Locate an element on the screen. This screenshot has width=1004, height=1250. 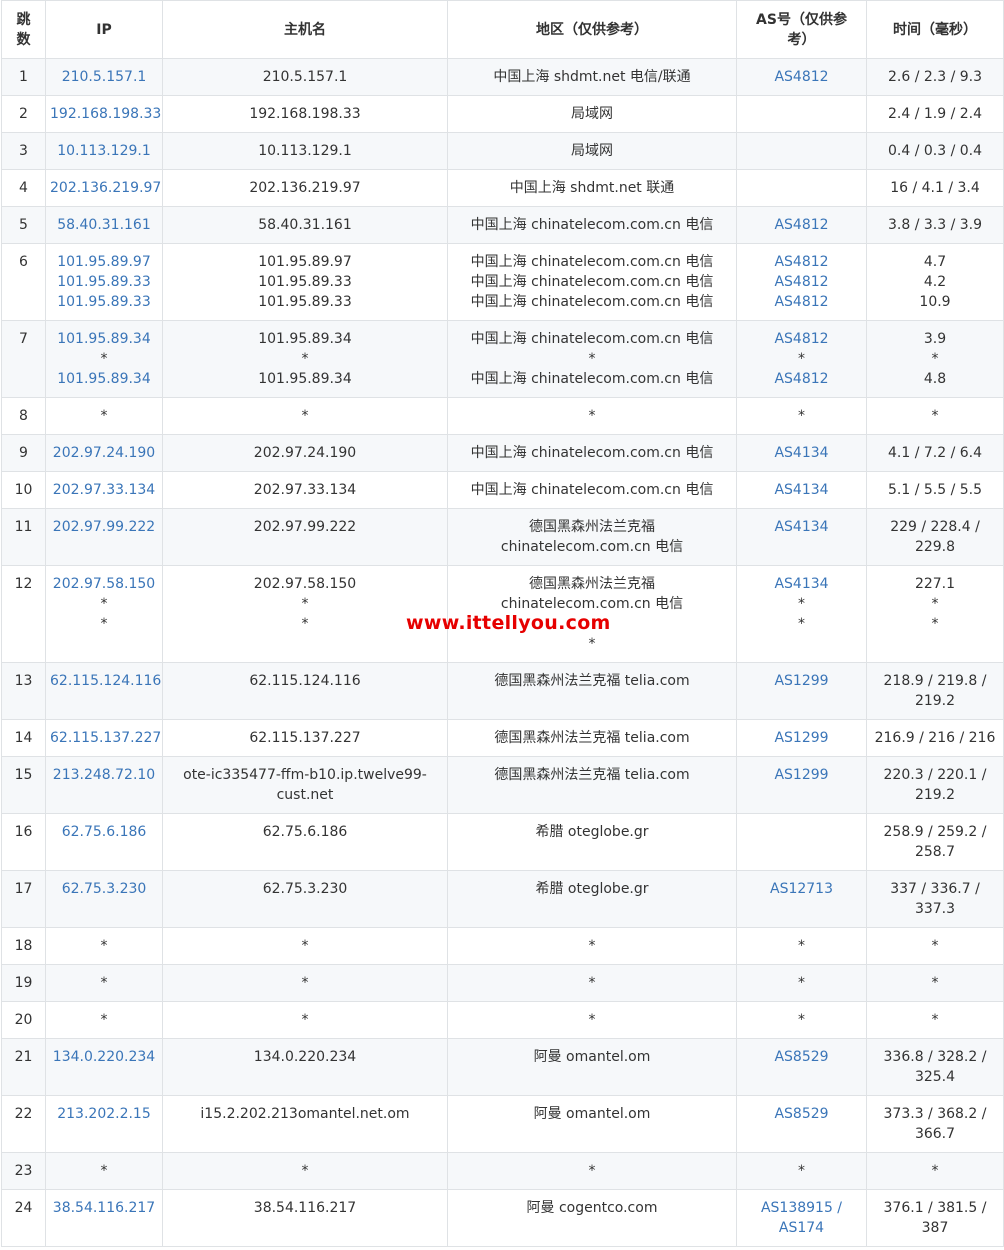
hostname-cell: 210.5.157.1 is located at coordinates (305, 77).